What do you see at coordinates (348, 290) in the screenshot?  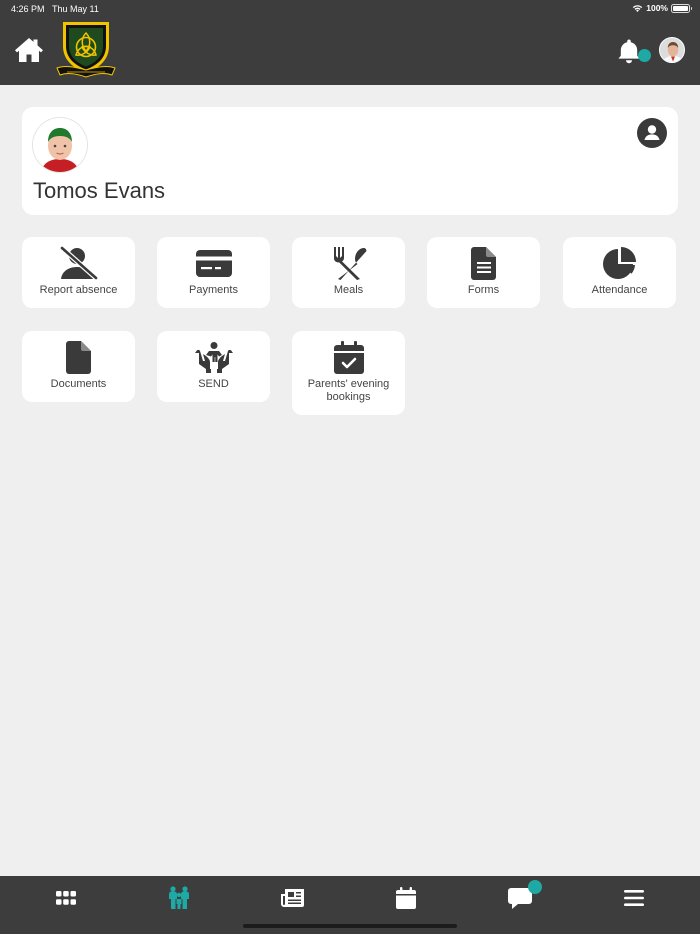 I see `tile-label: Meals` at bounding box center [348, 290].